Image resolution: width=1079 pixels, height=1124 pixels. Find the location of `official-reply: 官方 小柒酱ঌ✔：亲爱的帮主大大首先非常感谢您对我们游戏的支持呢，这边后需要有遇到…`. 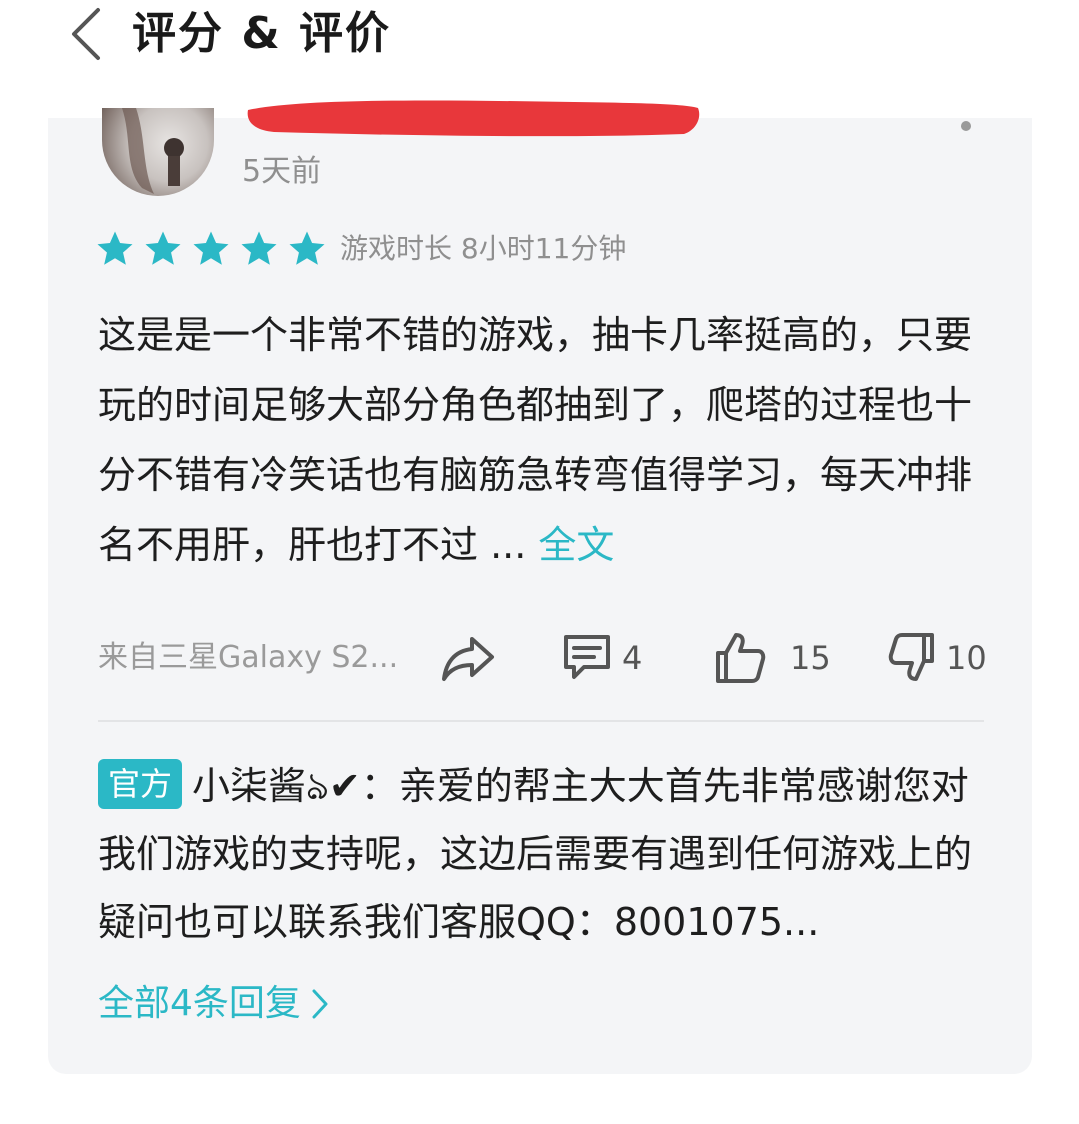

official-reply: 官方 小柒酱ঌ✔：亲爱的帮主大大首先非常感谢您对我们游戏的支持呢，这边后需要有遇到… is located at coordinates (538, 854).